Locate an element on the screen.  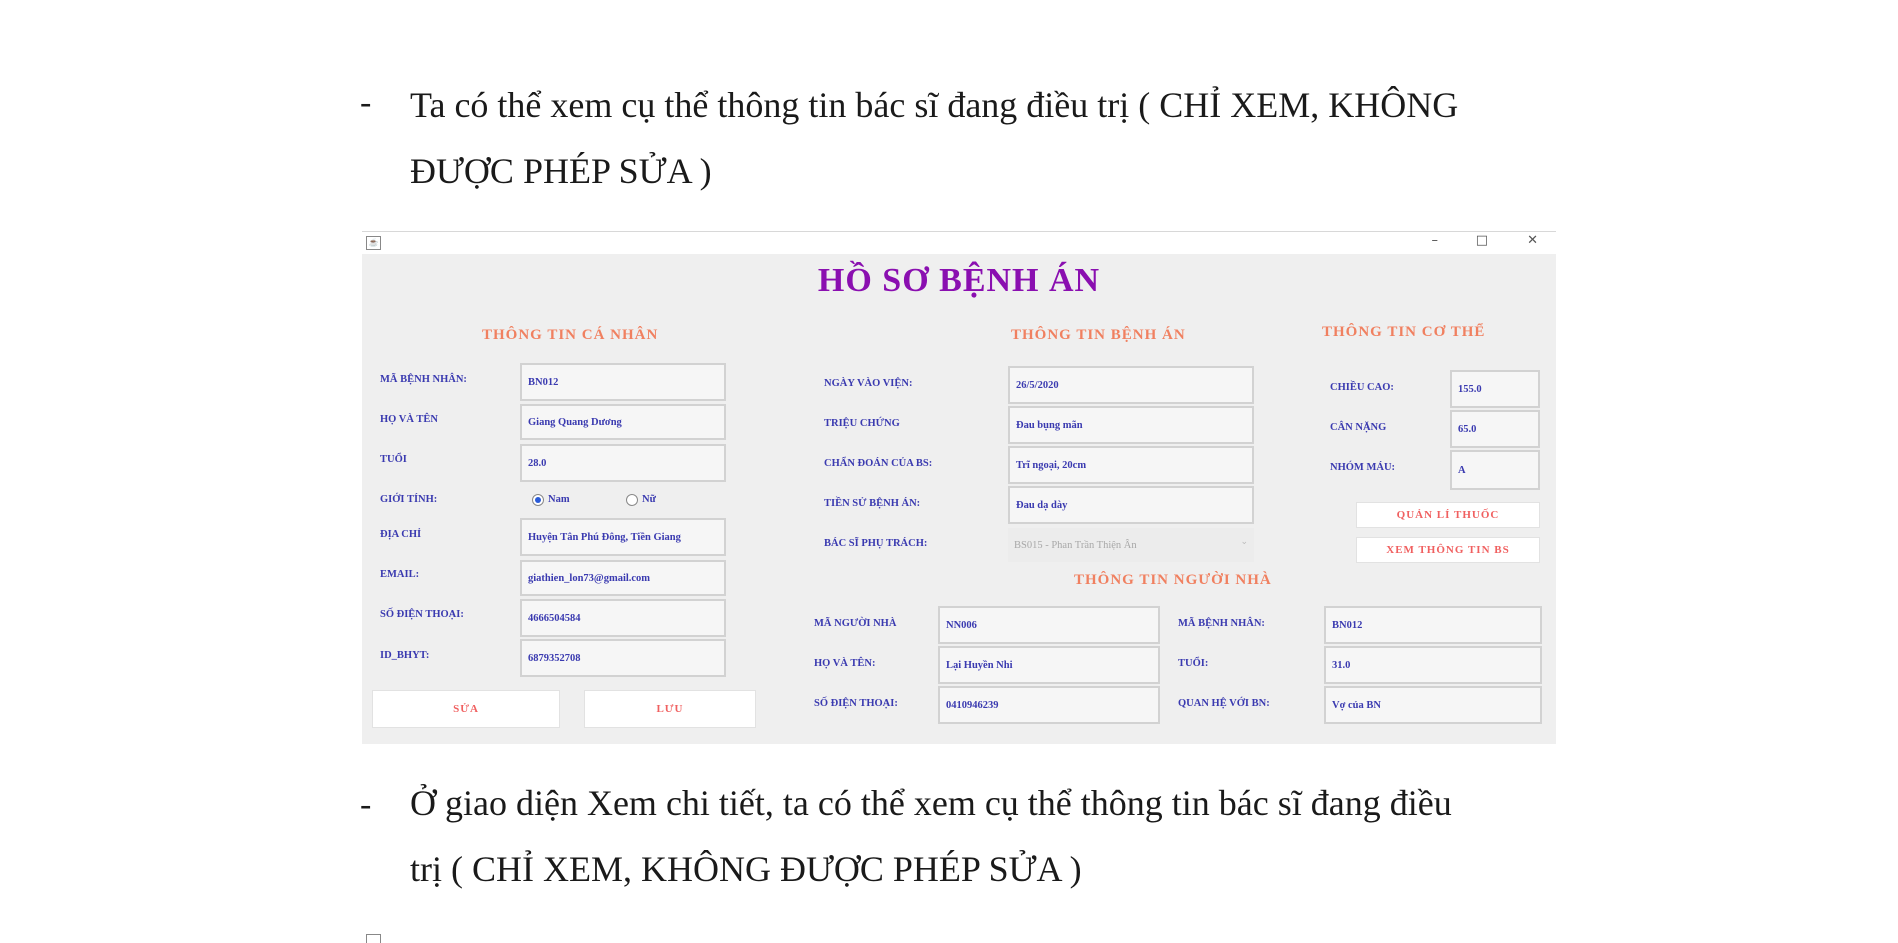
gender-female-radio is located at coordinates (632, 500).